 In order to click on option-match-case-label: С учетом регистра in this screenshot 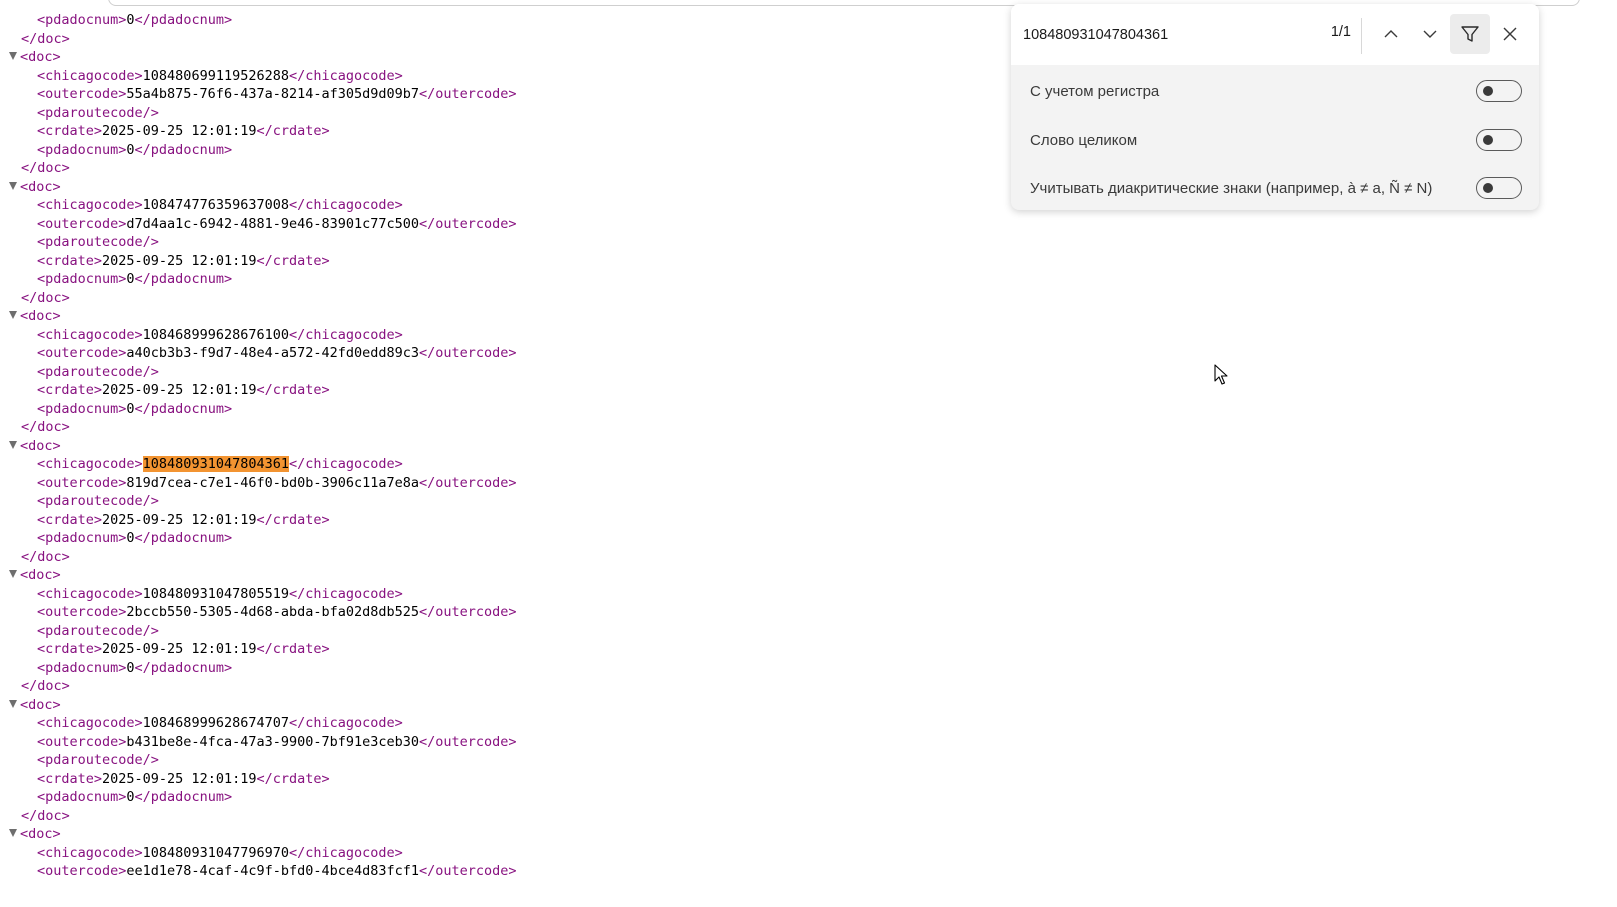, I will do `click(1095, 91)`.